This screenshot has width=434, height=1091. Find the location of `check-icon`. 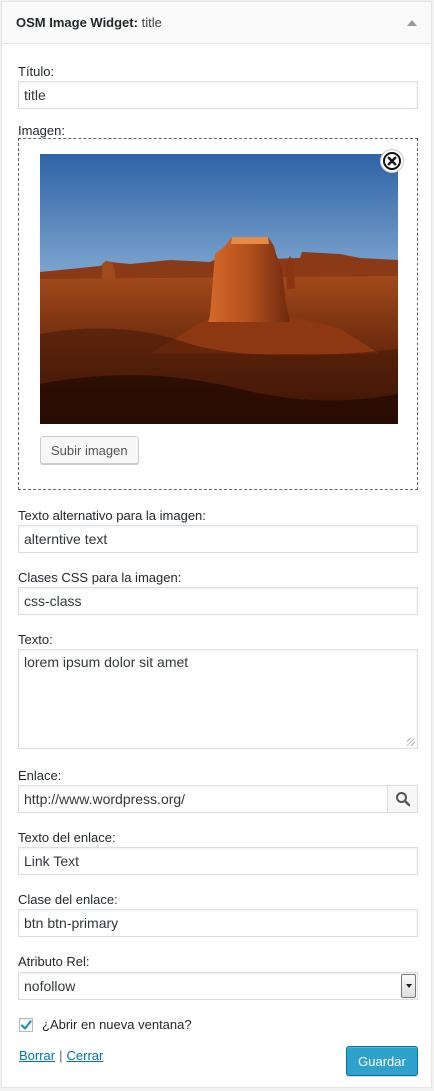

check-icon is located at coordinates (26, 1024).